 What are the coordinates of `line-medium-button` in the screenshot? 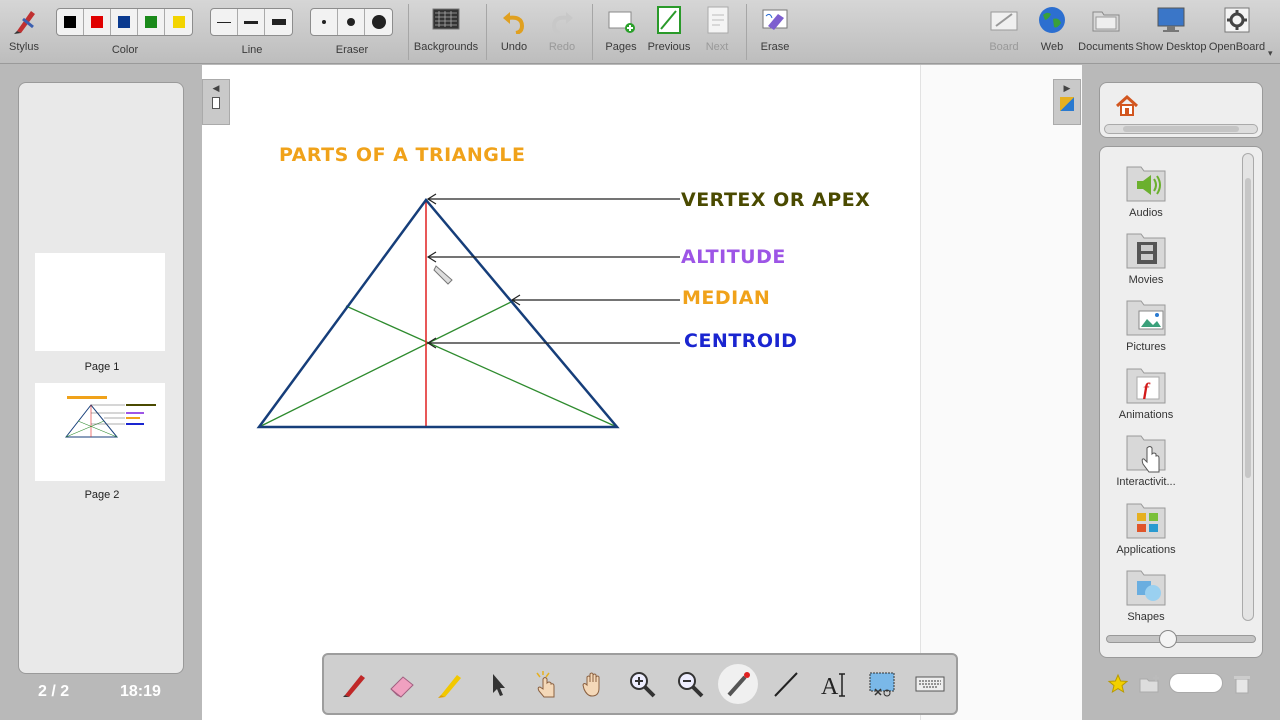 It's located at (251, 22).